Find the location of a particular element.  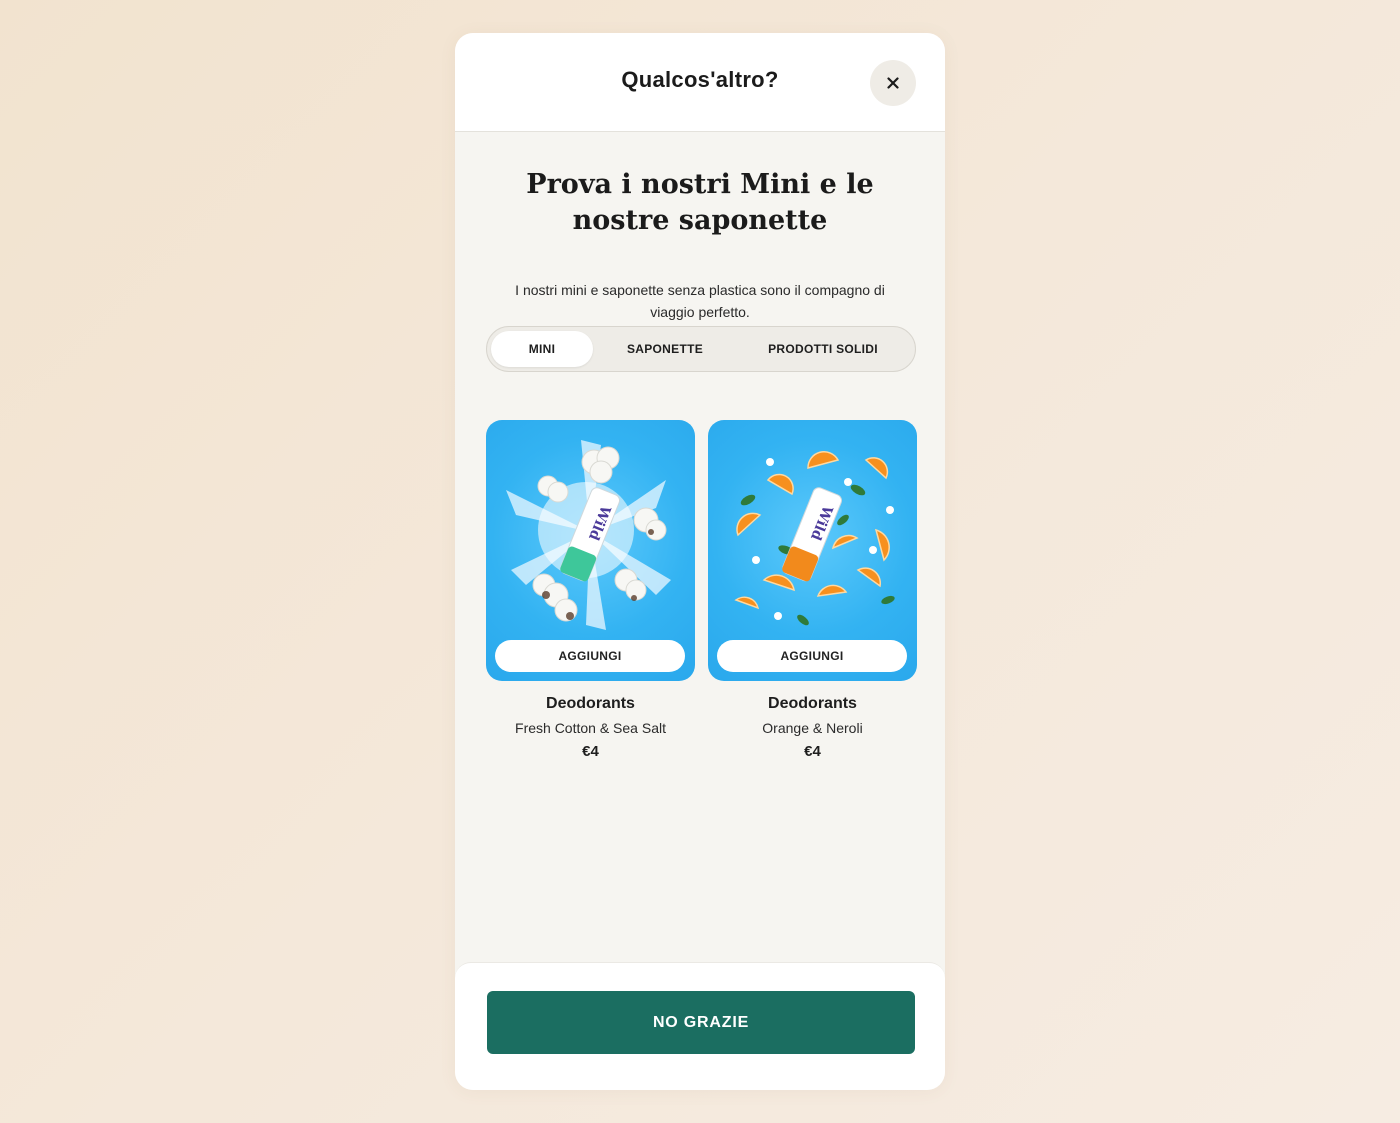

close-icon is located at coordinates (893, 83).